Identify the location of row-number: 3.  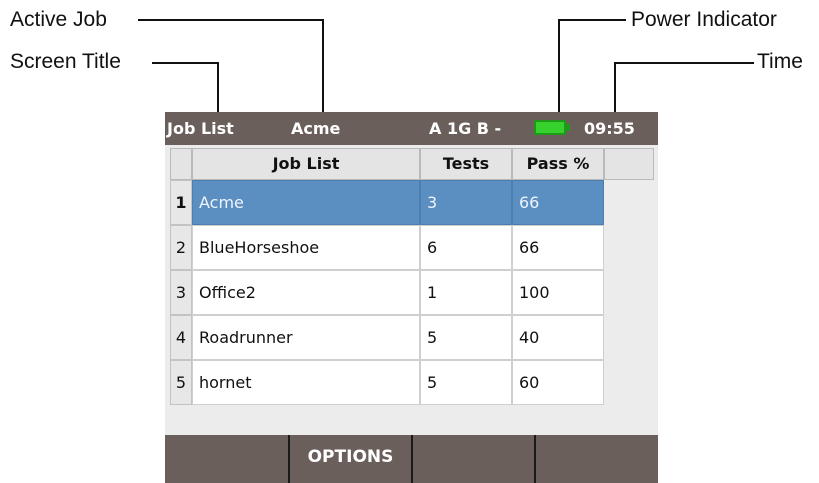
(181, 292).